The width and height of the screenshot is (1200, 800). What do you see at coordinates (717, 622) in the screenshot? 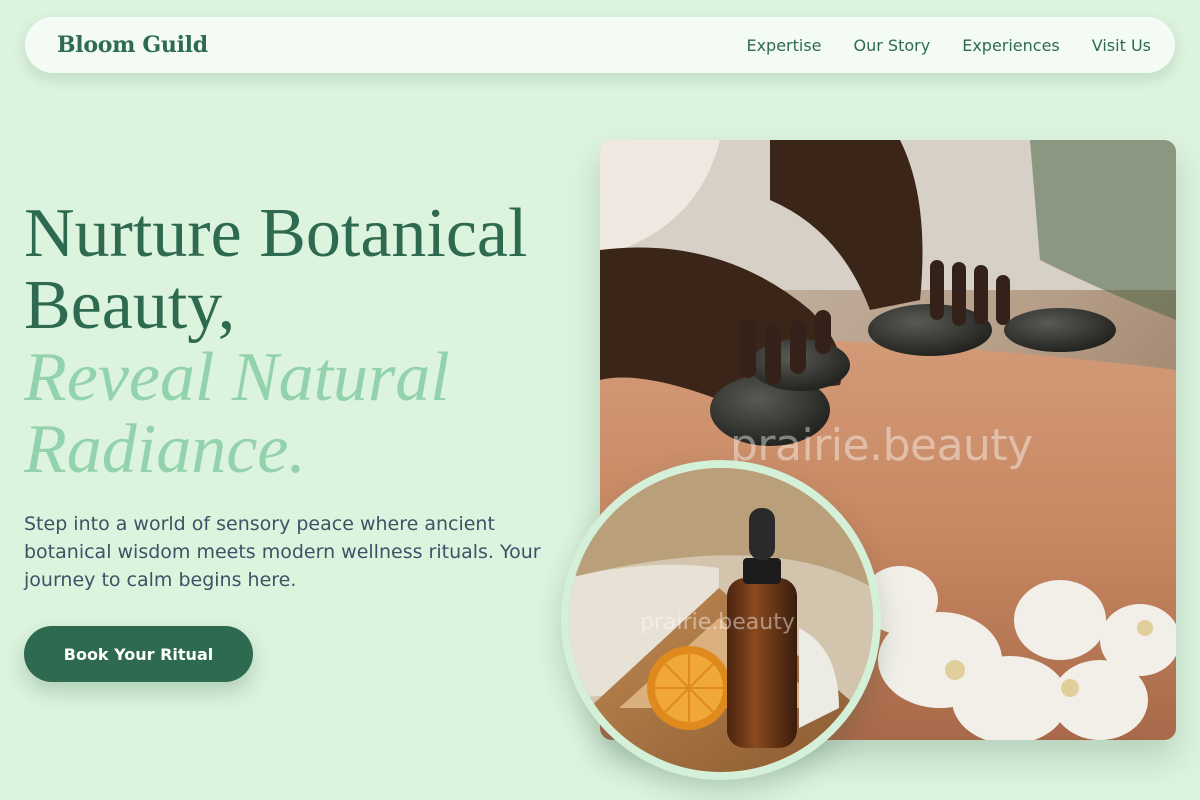
I see `inset-image-watermark: prairie.beauty` at bounding box center [717, 622].